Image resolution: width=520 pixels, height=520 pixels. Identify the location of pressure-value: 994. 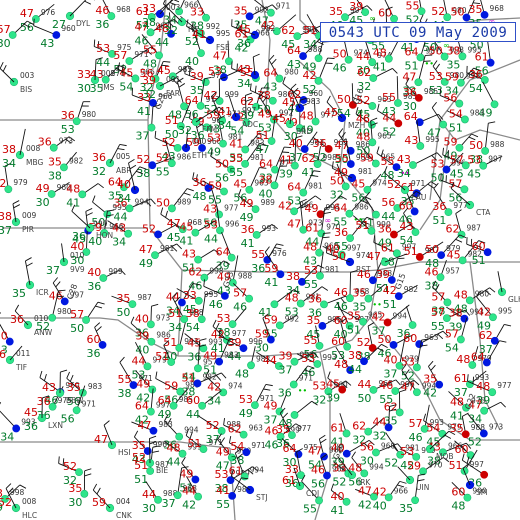
(376, 466).